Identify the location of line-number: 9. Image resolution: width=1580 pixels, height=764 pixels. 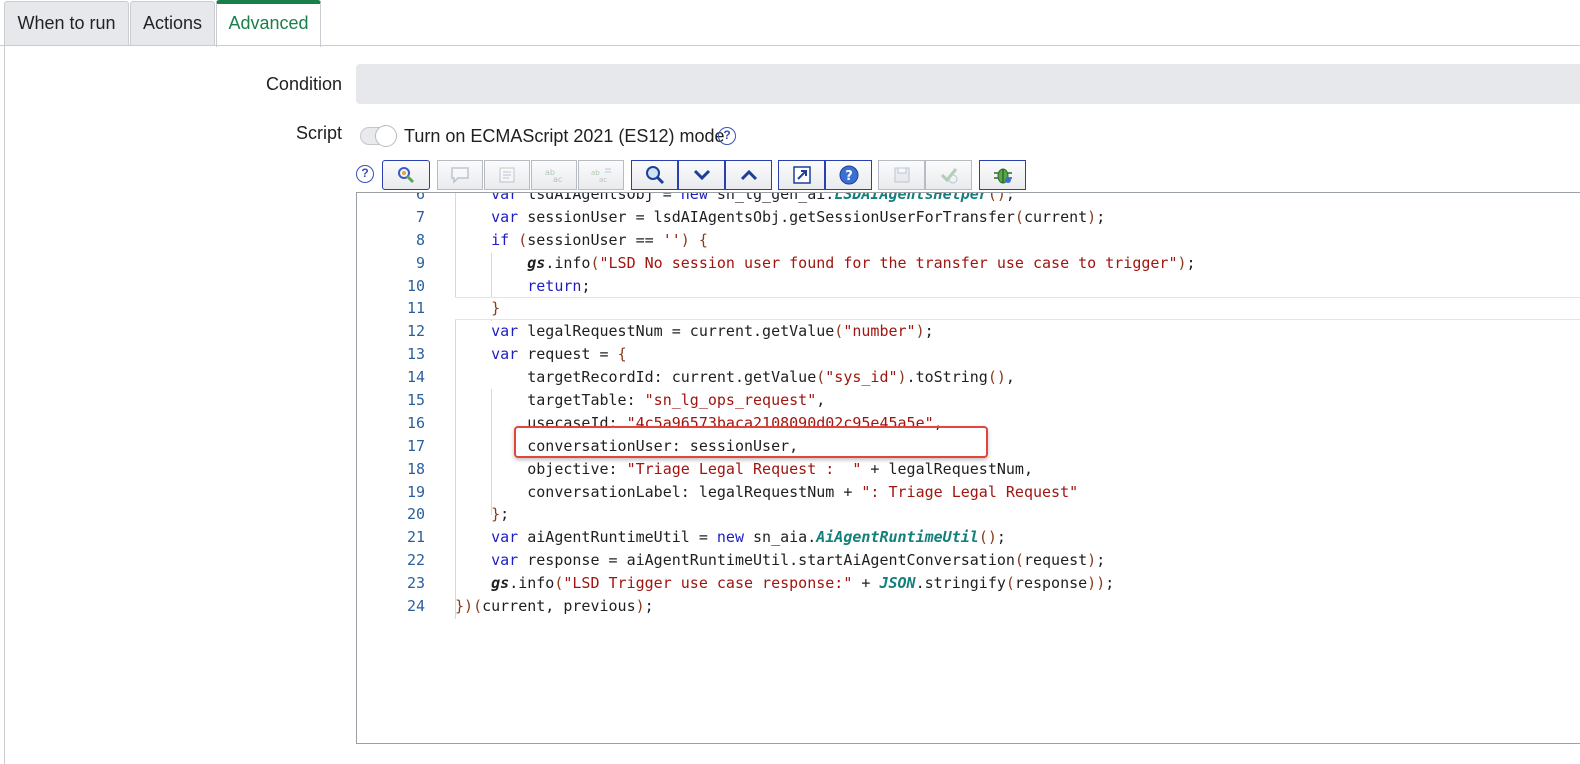
(420, 262).